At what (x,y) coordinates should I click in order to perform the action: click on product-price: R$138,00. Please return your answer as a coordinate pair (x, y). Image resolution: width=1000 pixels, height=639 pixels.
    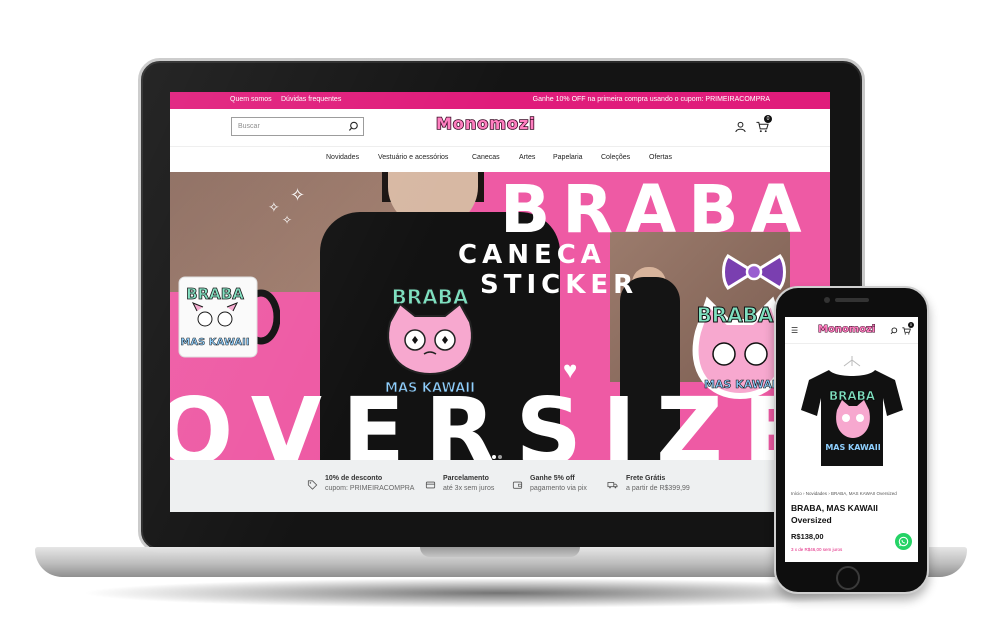
    Looking at the image, I should click on (807, 536).